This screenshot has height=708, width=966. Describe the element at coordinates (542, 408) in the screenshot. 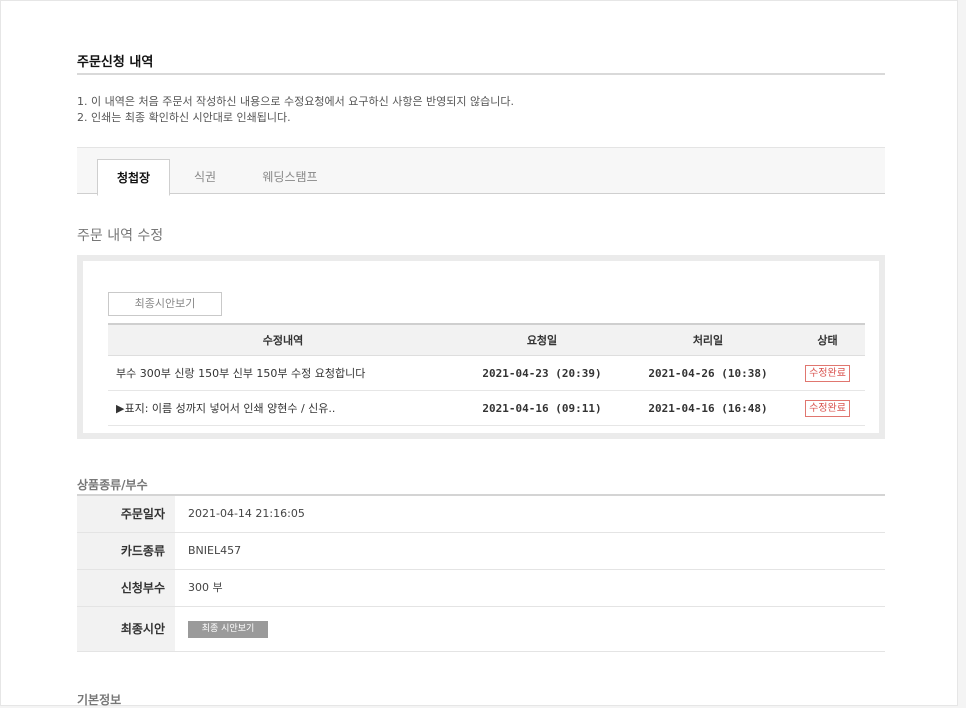

I see `request-date: 2021-04-16 (09:11)` at that location.